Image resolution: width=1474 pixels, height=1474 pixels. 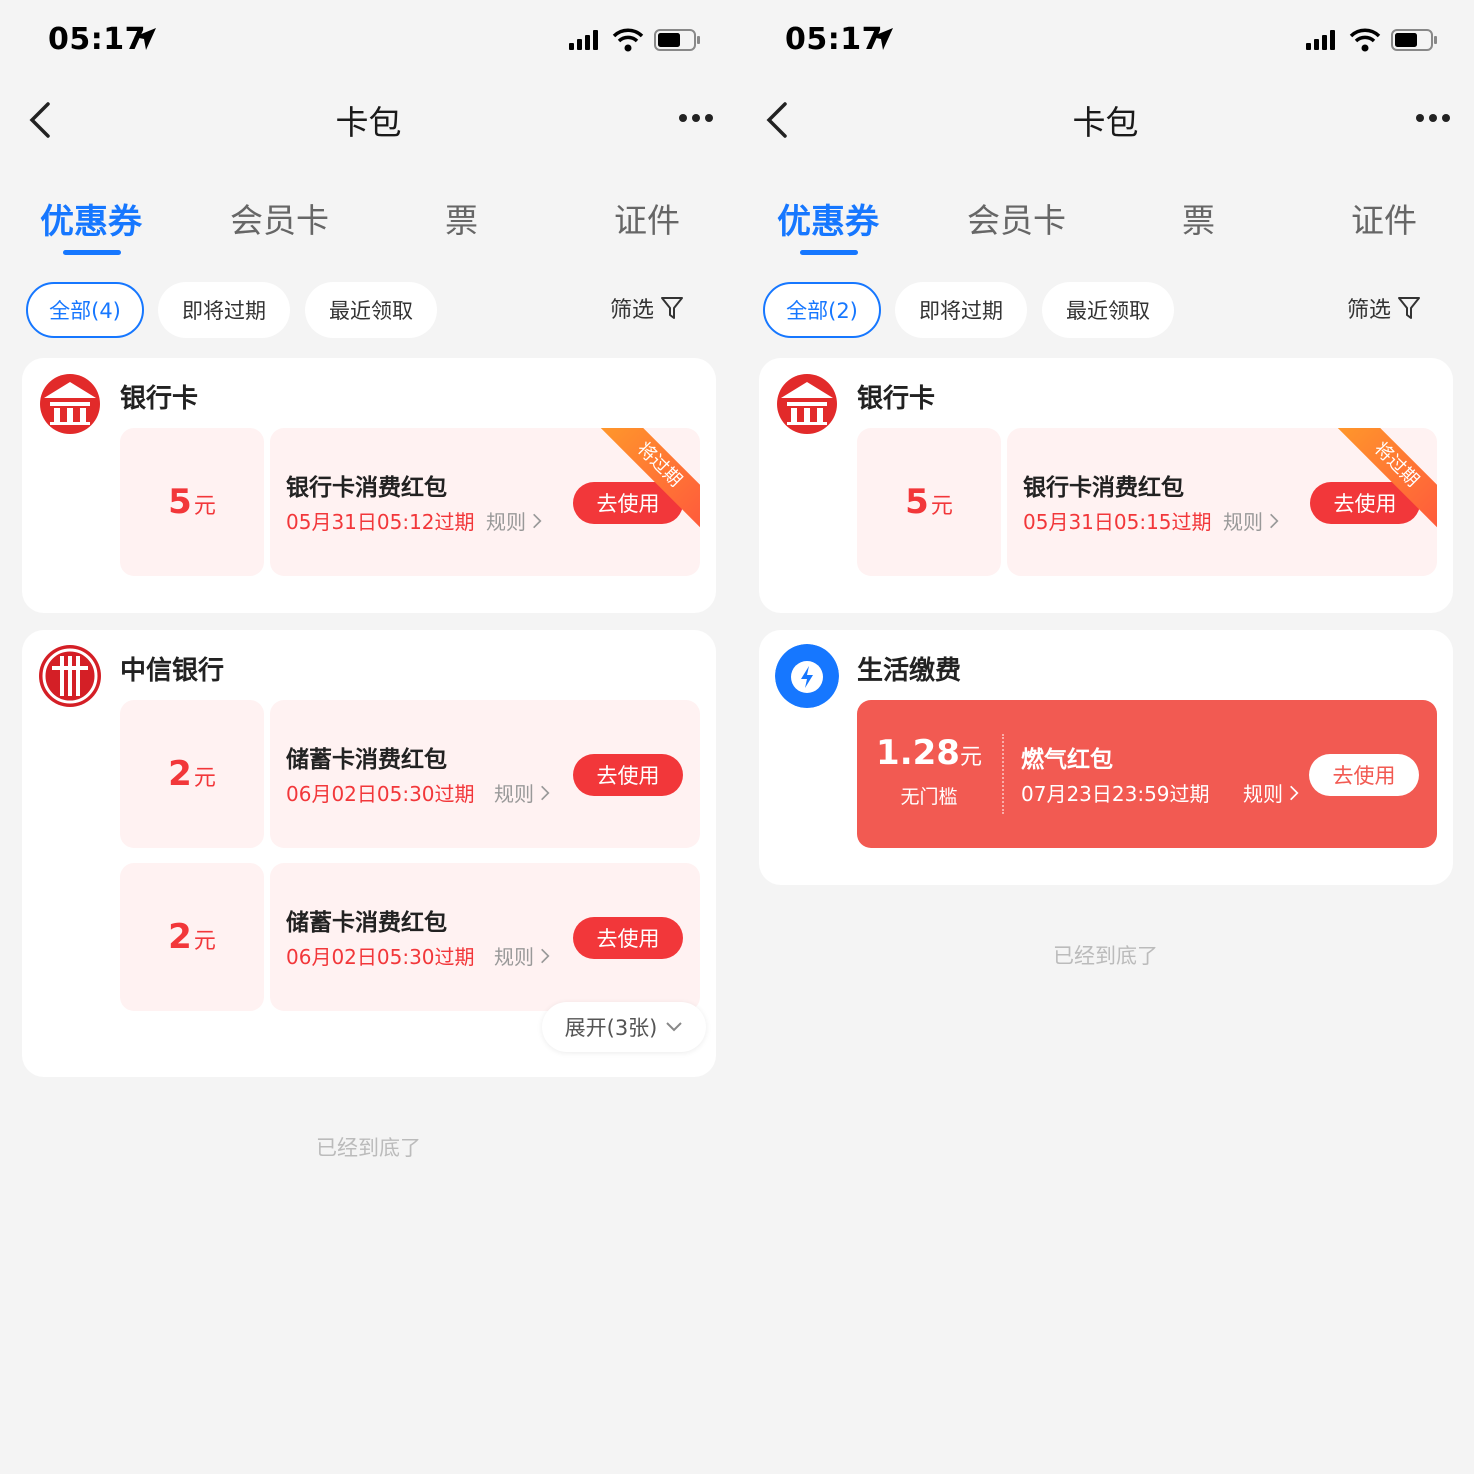 What do you see at coordinates (822, 310) in the screenshot?
I see `chip-all: 全部(2)` at bounding box center [822, 310].